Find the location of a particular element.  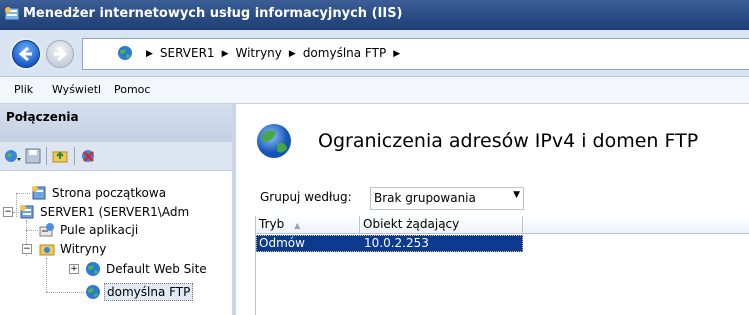

tree-label: Pule aplikacji is located at coordinates (99, 230).